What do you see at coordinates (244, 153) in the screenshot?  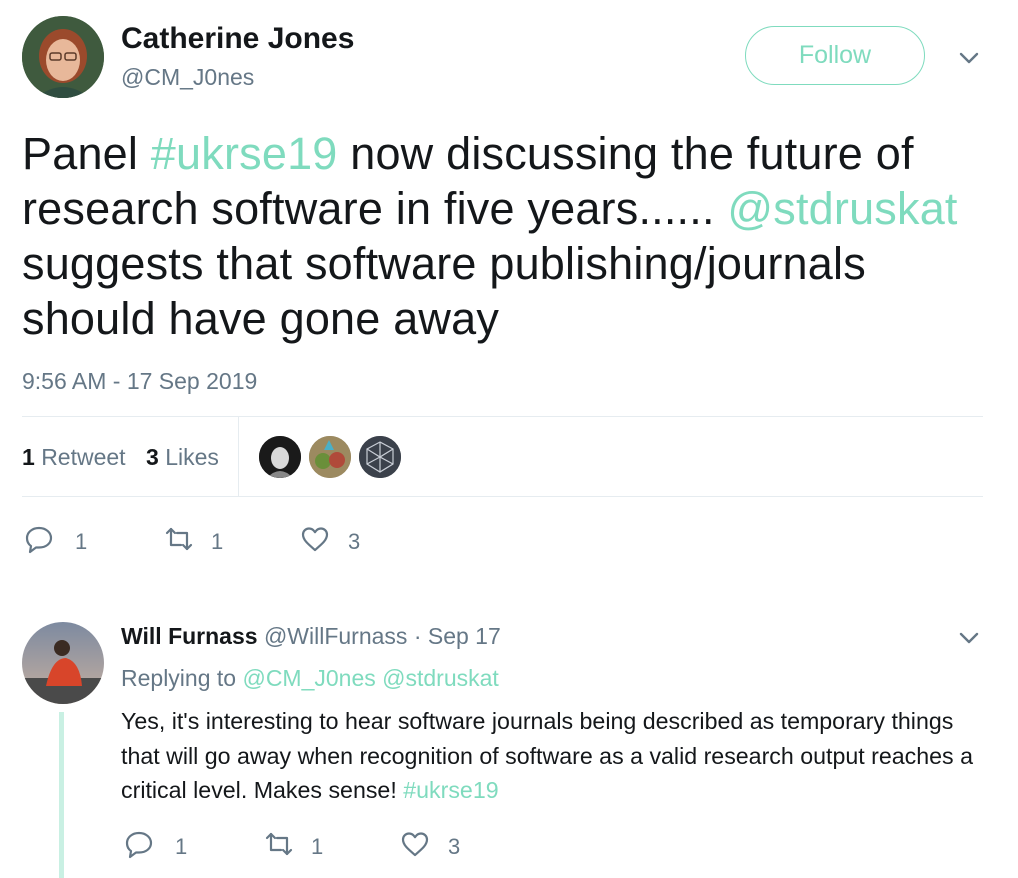 I see `tweet-text-link: #ukrse19` at bounding box center [244, 153].